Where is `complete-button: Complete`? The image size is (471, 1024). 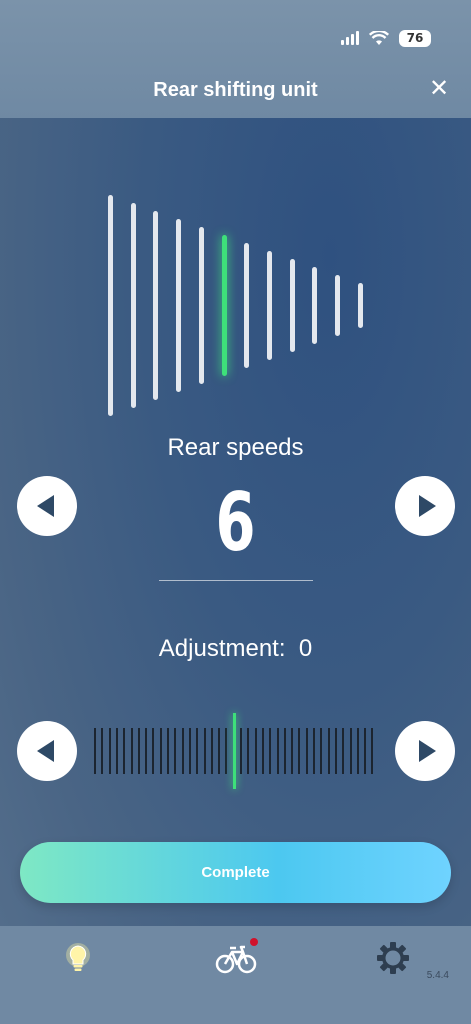
complete-button: Complete is located at coordinates (235, 872).